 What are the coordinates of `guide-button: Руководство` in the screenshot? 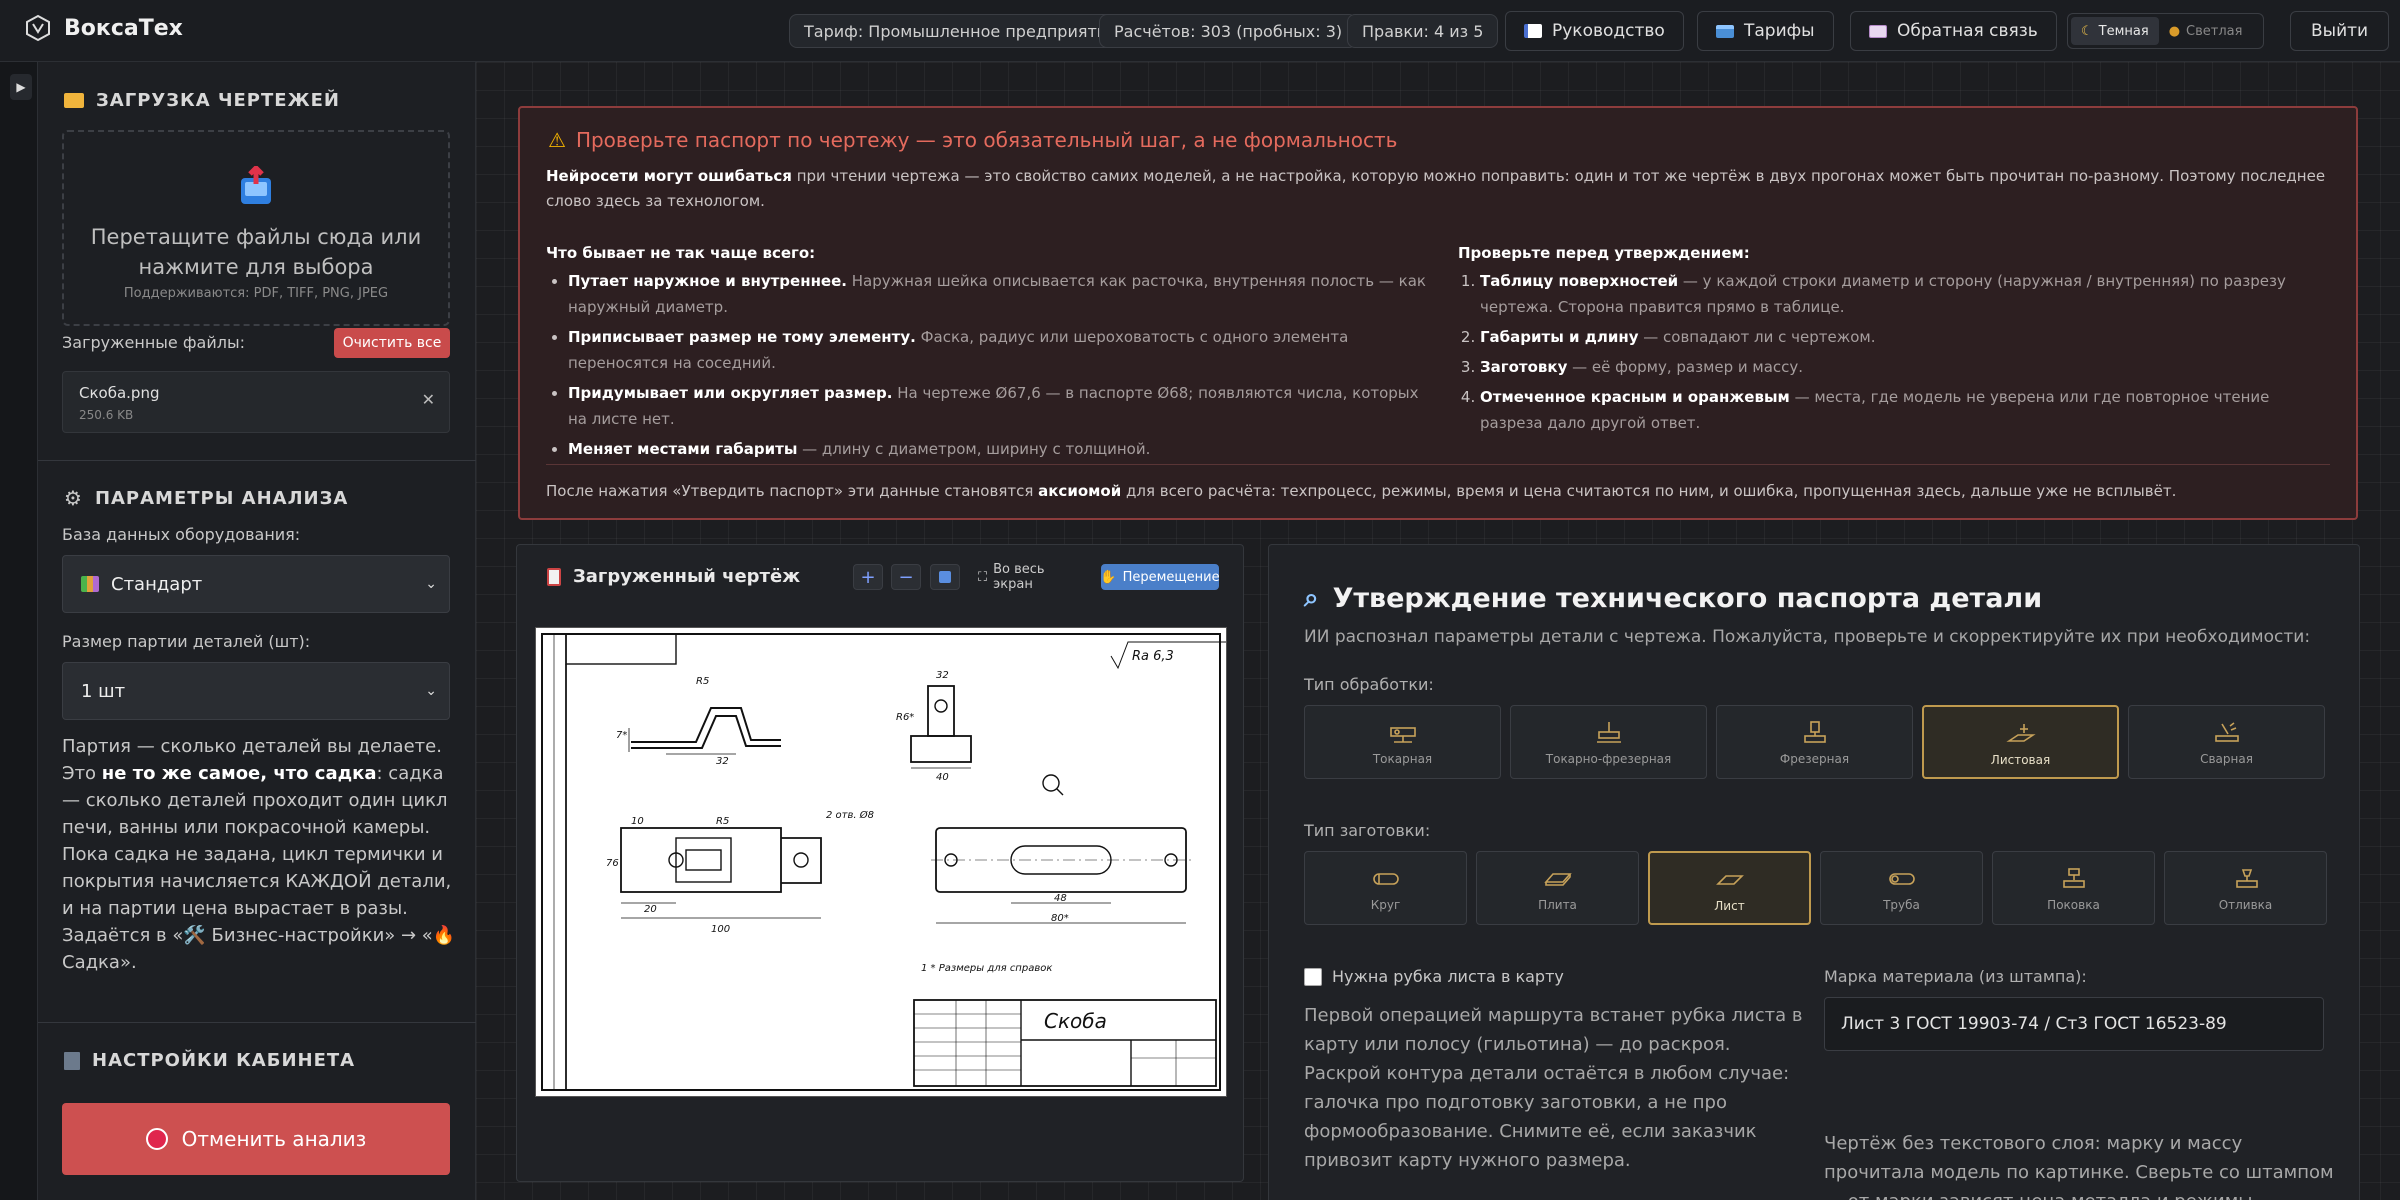 It's located at (1594, 31).